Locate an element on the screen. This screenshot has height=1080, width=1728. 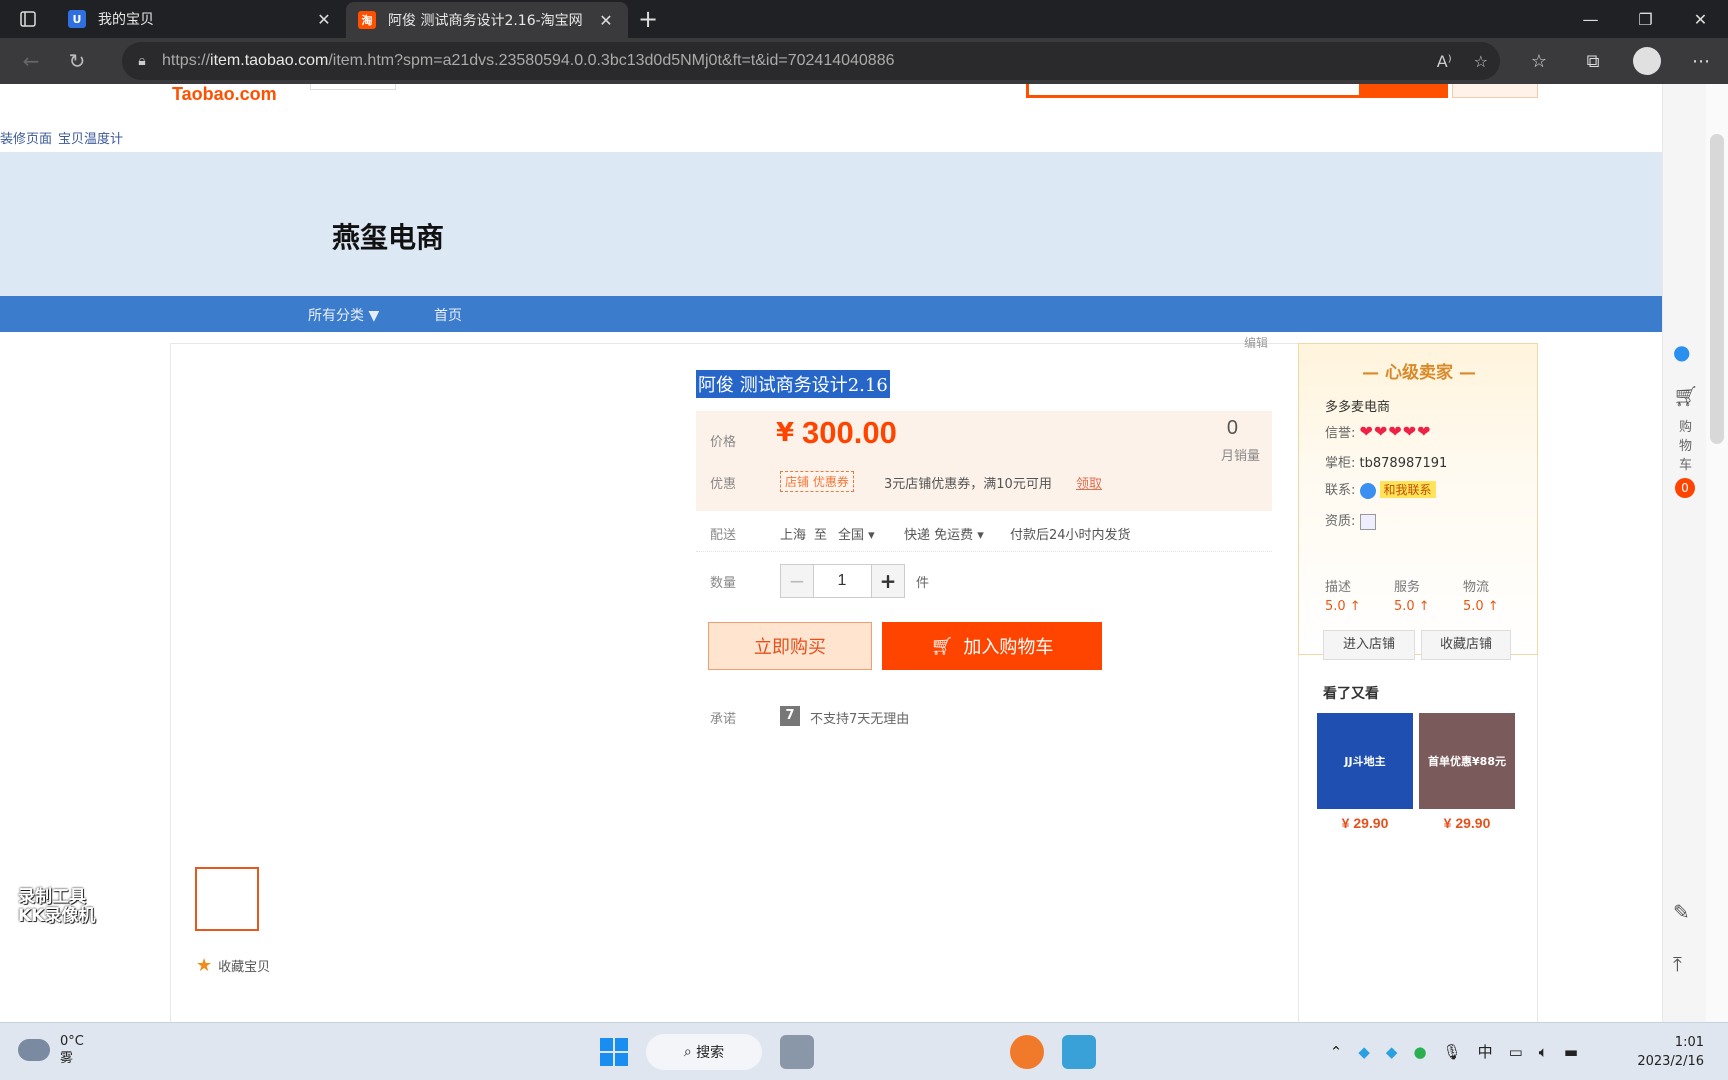
contact-row: 联系: 和我联系 is located at coordinates (1380, 489).